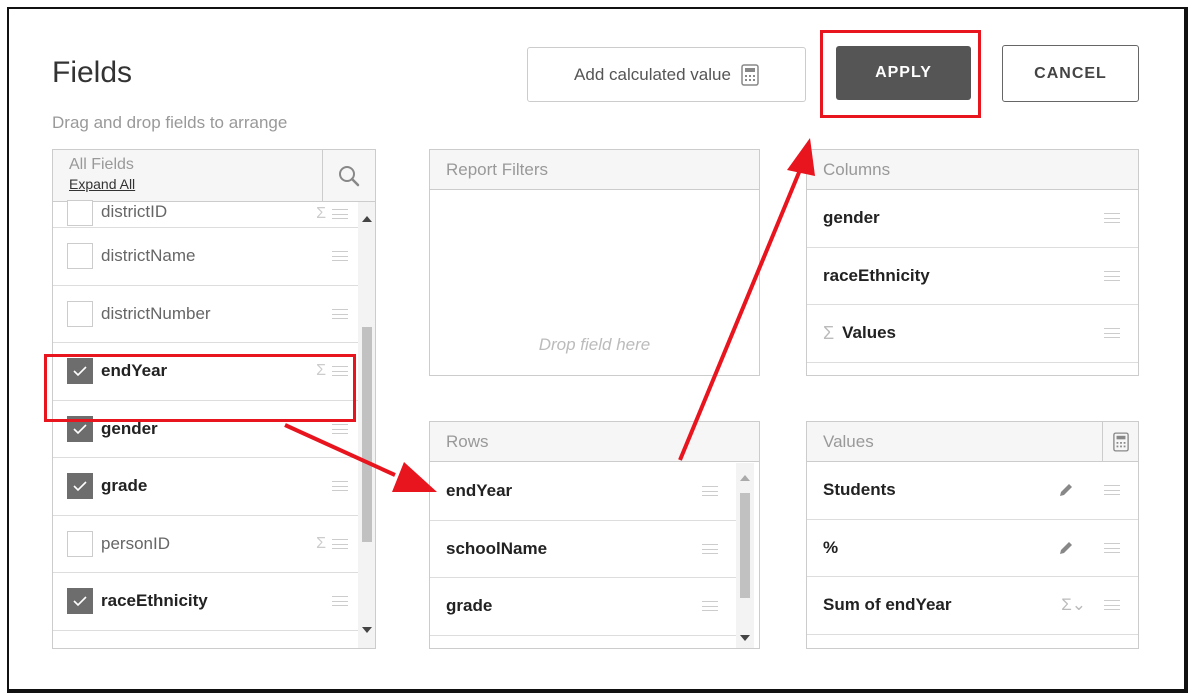 This screenshot has height=700, width=1195. What do you see at coordinates (170, 122) in the screenshot?
I see `page-subtitle: Drag and drop fields to arrange` at bounding box center [170, 122].